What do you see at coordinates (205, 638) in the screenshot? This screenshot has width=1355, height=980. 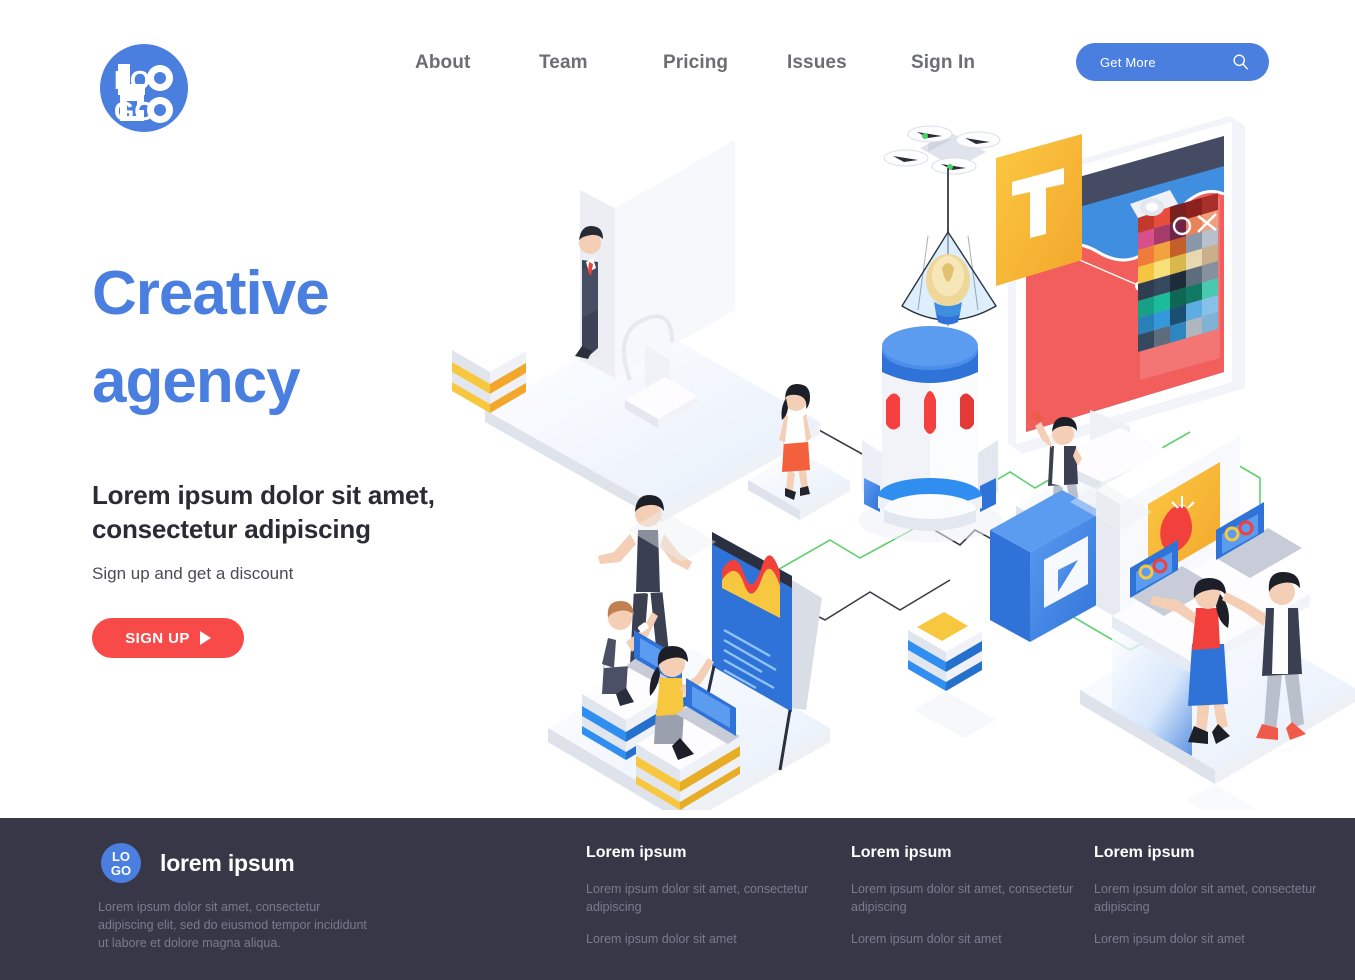 I see `play-icon` at bounding box center [205, 638].